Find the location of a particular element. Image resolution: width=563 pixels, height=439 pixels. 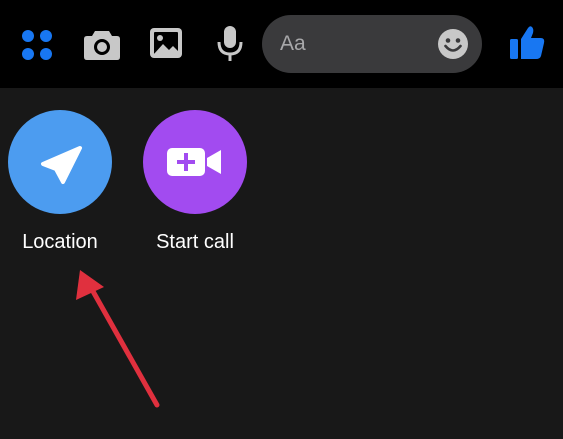

video-call-add-icon is located at coordinates (194, 162).